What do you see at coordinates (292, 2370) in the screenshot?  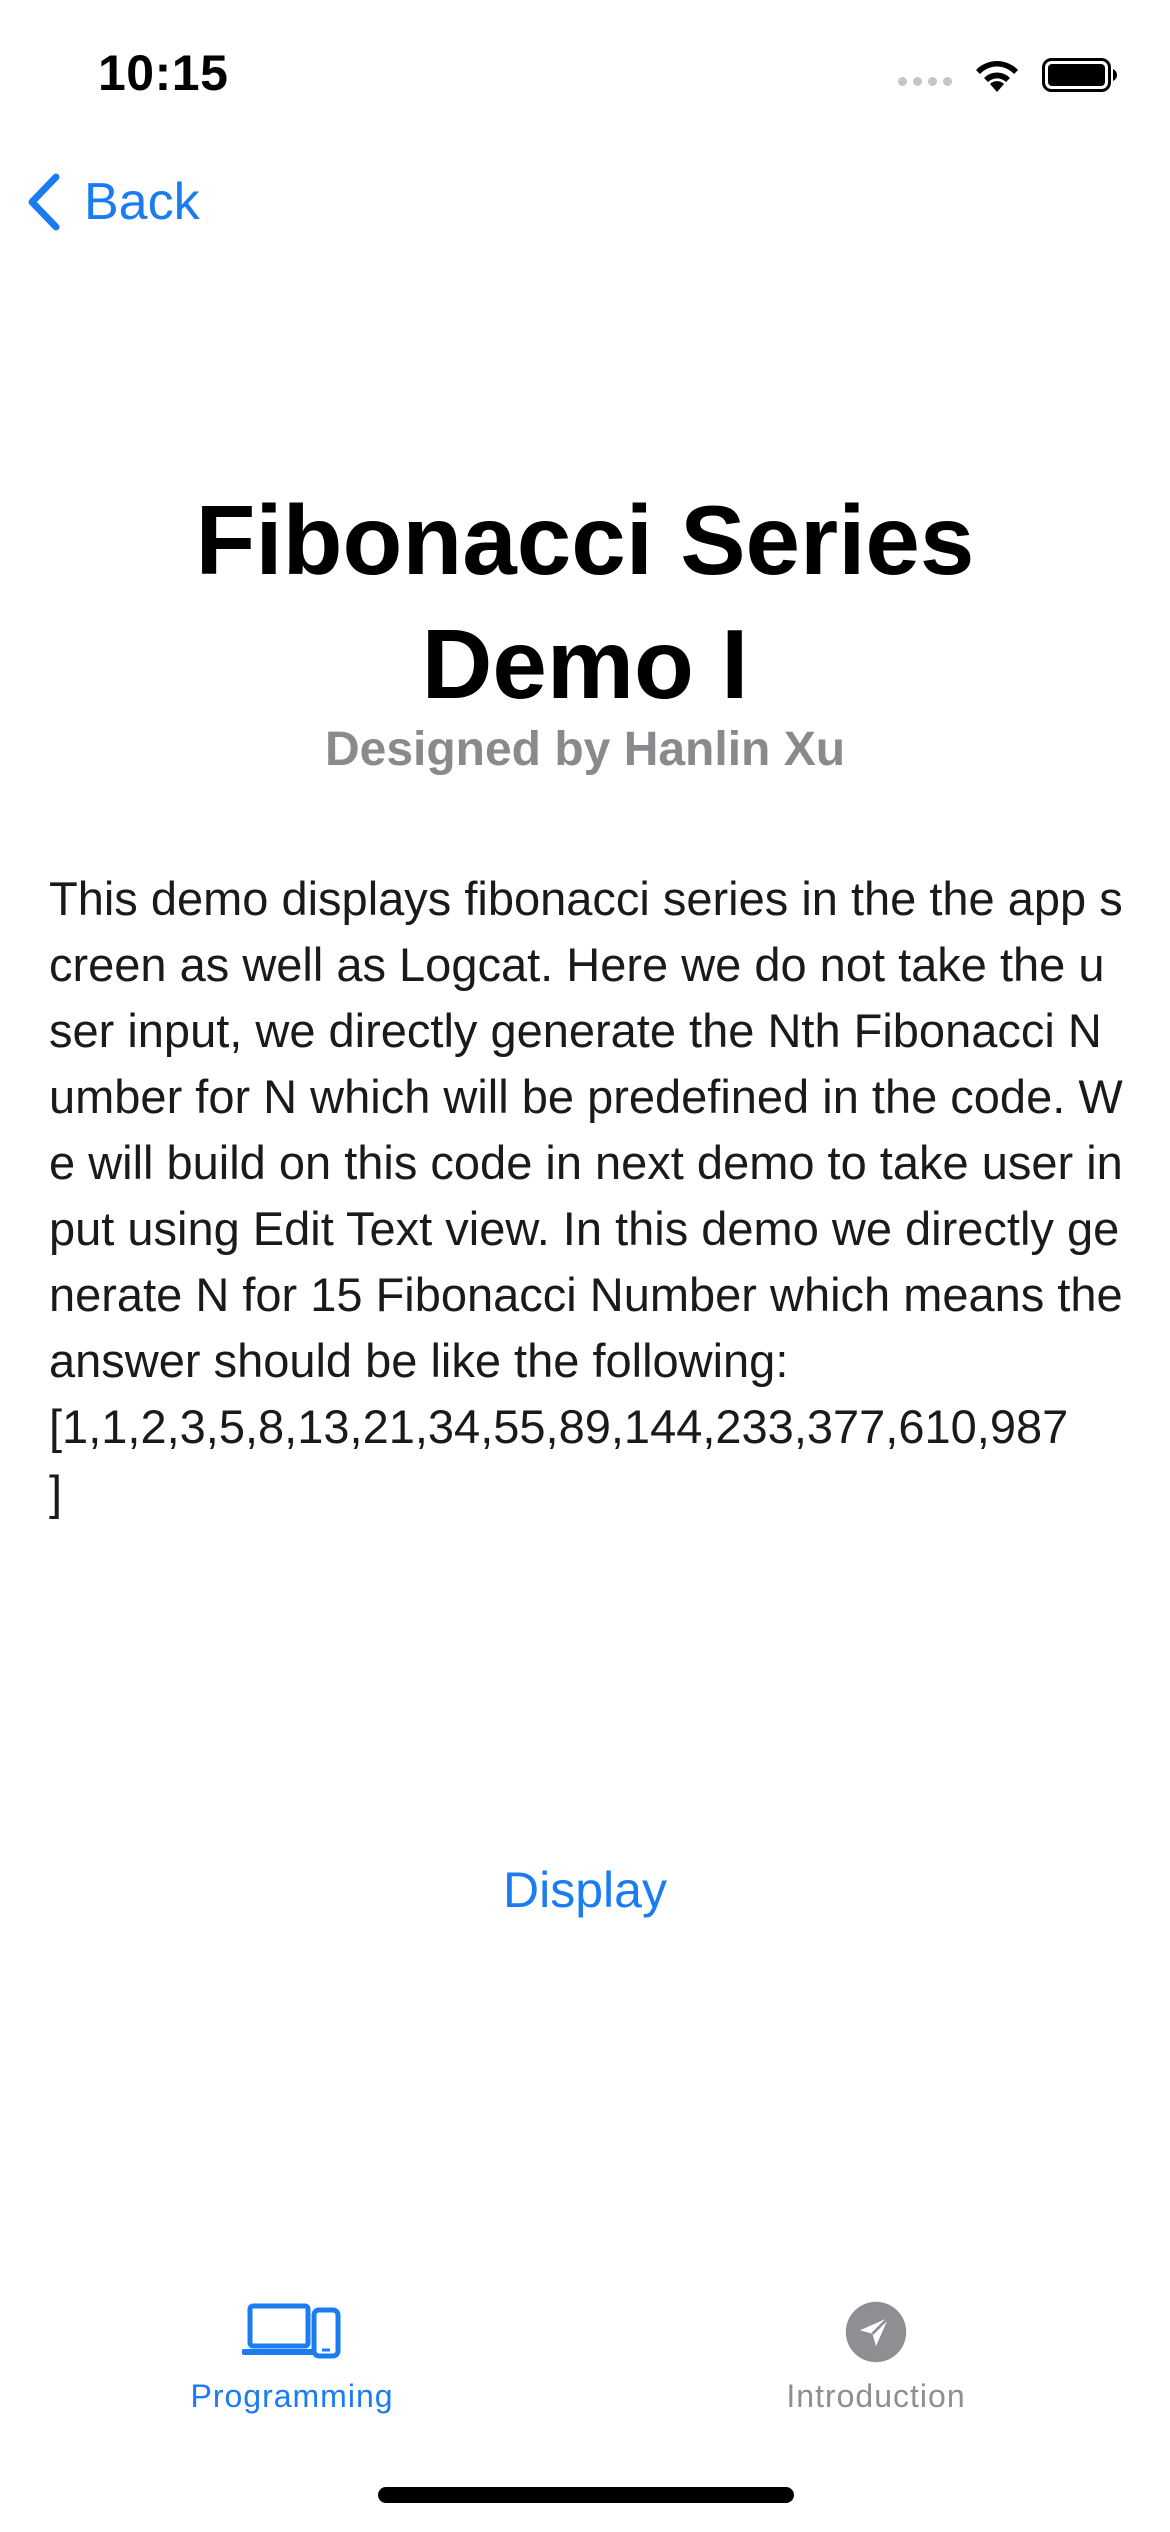 I see `tab-programming: Programming` at bounding box center [292, 2370].